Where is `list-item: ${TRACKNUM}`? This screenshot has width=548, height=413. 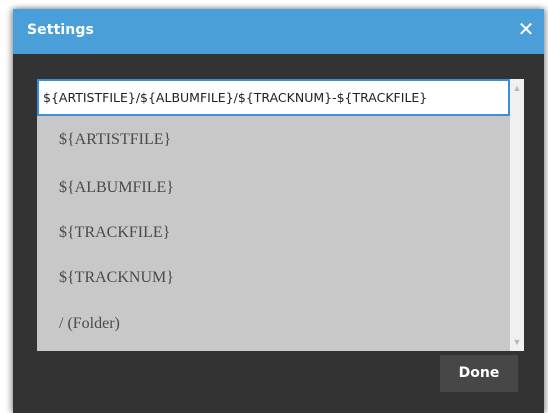 list-item: ${TRACKNUM} is located at coordinates (116, 278).